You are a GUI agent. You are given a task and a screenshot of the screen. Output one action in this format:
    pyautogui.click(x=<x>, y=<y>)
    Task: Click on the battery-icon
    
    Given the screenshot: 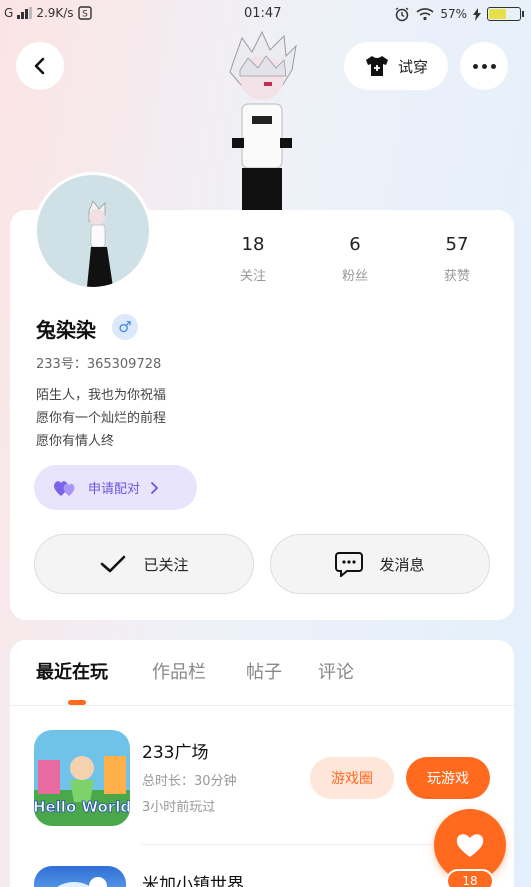 What is the action you would take?
    pyautogui.click(x=505, y=14)
    